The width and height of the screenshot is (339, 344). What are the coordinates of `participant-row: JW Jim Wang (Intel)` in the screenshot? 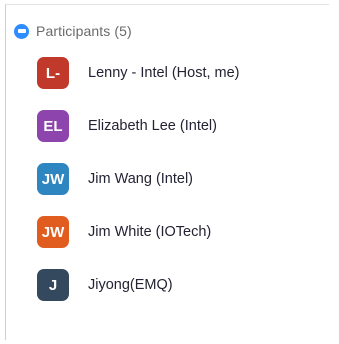 It's located at (115, 179).